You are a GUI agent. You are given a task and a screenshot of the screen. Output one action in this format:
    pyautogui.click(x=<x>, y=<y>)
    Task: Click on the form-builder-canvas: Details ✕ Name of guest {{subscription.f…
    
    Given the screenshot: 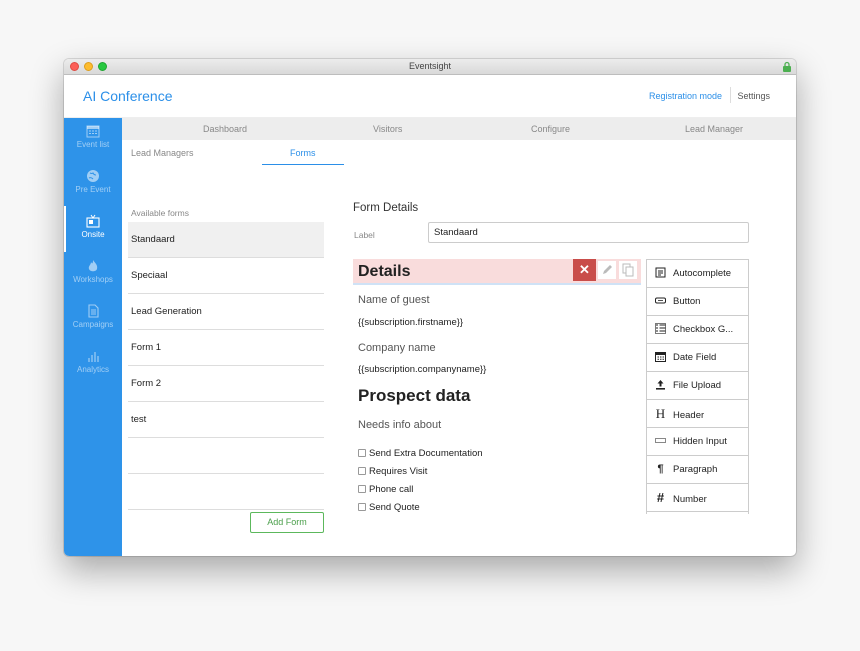 What is the action you would take?
    pyautogui.click(x=497, y=386)
    